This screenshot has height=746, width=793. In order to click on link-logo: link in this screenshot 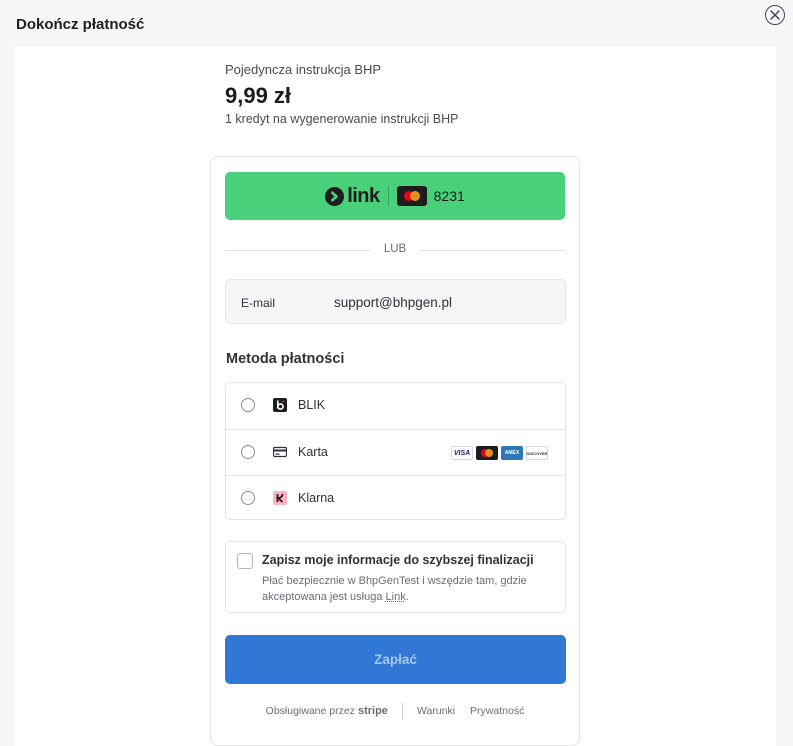, I will do `click(352, 196)`.